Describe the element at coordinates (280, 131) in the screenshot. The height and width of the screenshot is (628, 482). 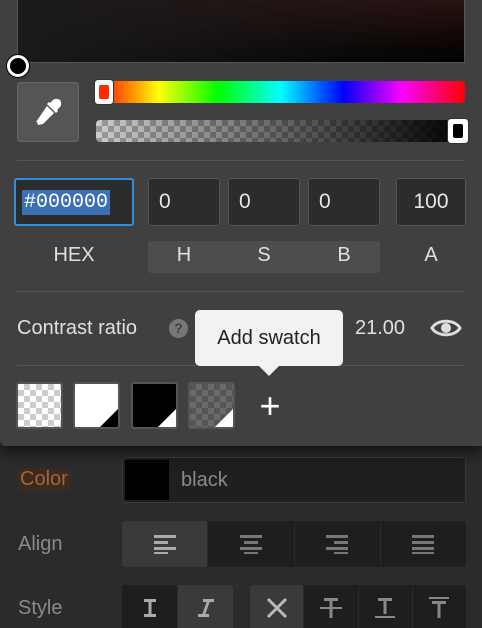
I see `alpha-slider` at that location.